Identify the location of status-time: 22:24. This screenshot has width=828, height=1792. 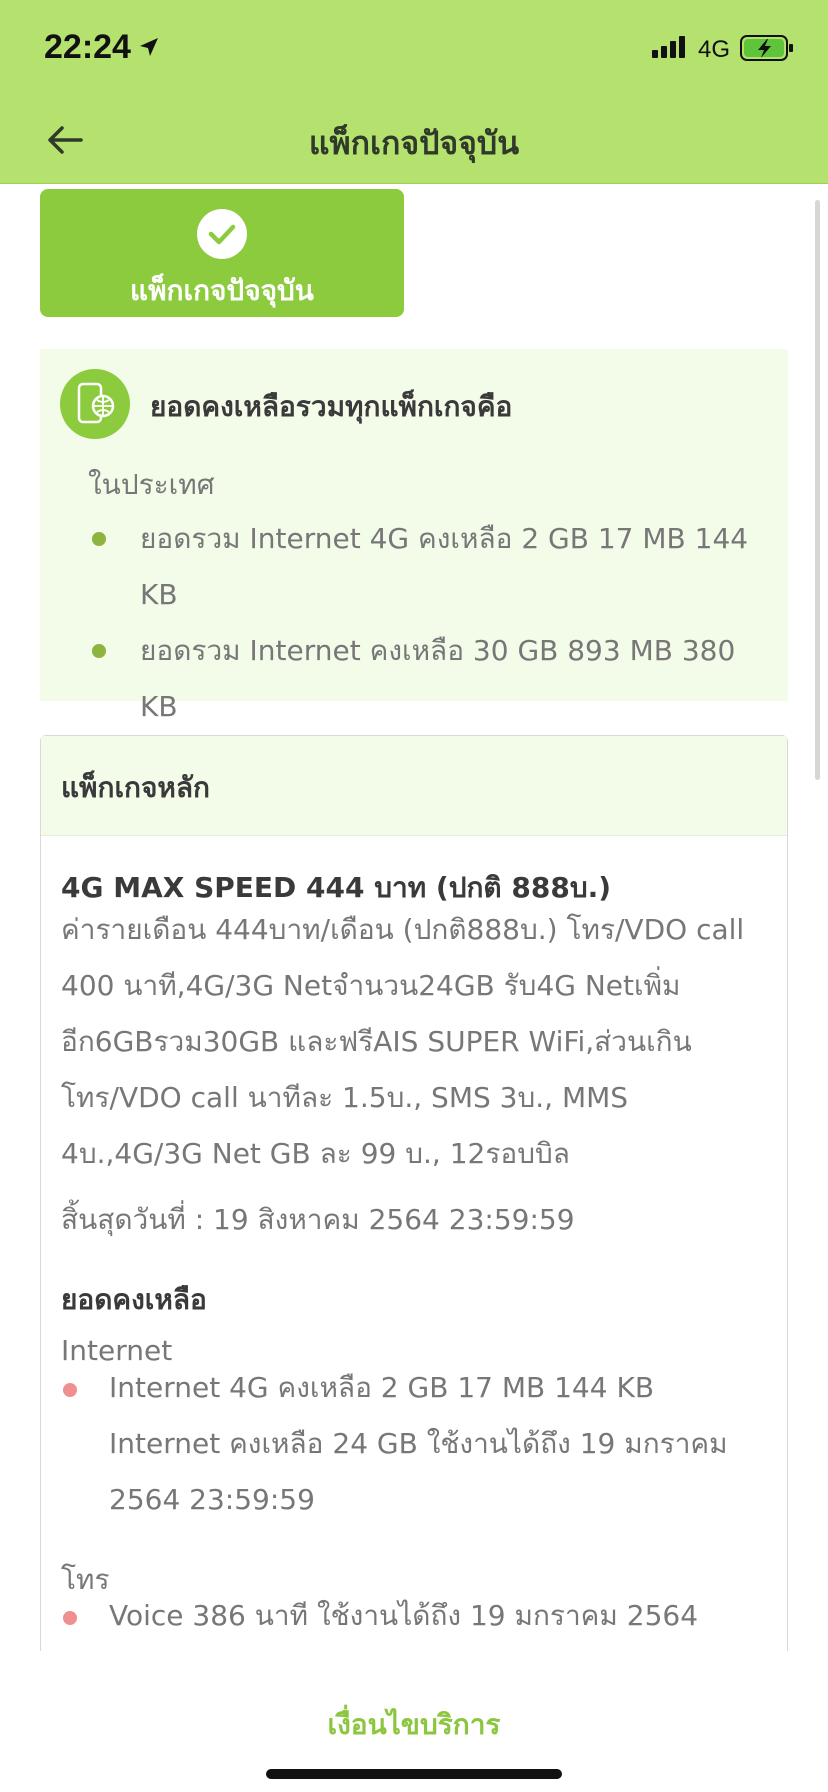
(87, 47).